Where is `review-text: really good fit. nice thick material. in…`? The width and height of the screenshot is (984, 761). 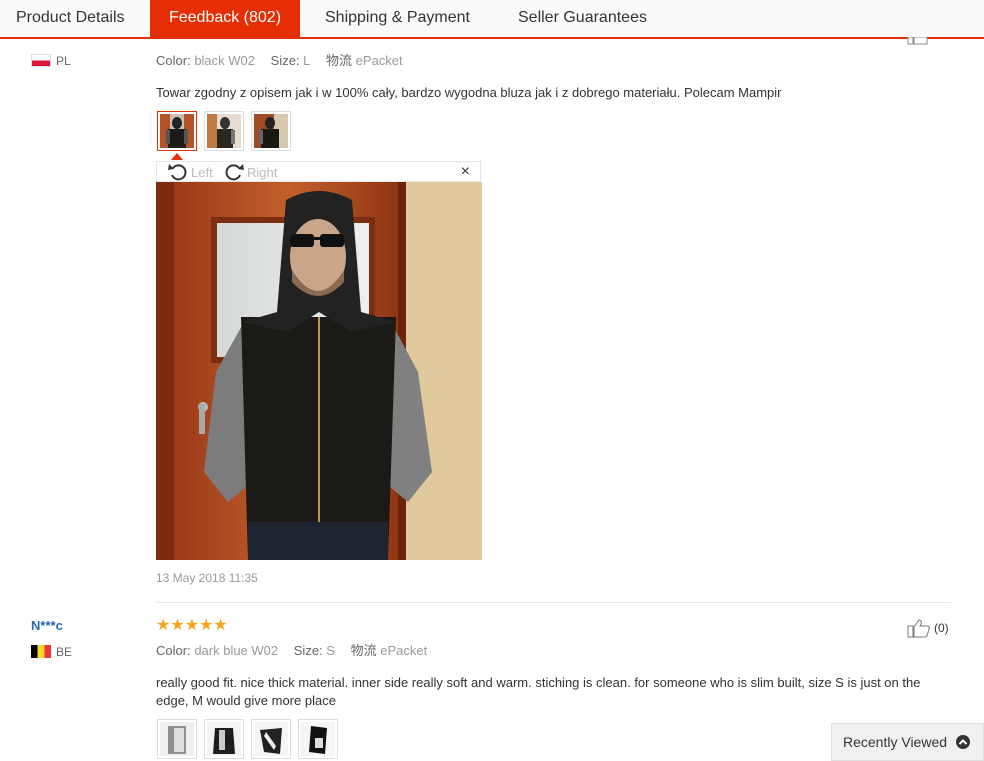 review-text: really good fit. nice thick material. in… is located at coordinates (538, 691).